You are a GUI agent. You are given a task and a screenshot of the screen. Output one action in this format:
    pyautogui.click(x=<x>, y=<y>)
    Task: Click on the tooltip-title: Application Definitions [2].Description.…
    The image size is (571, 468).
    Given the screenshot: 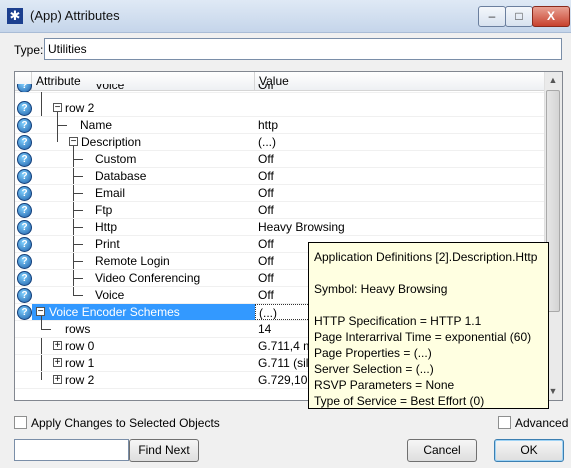 What is the action you would take?
    pyautogui.click(x=426, y=257)
    